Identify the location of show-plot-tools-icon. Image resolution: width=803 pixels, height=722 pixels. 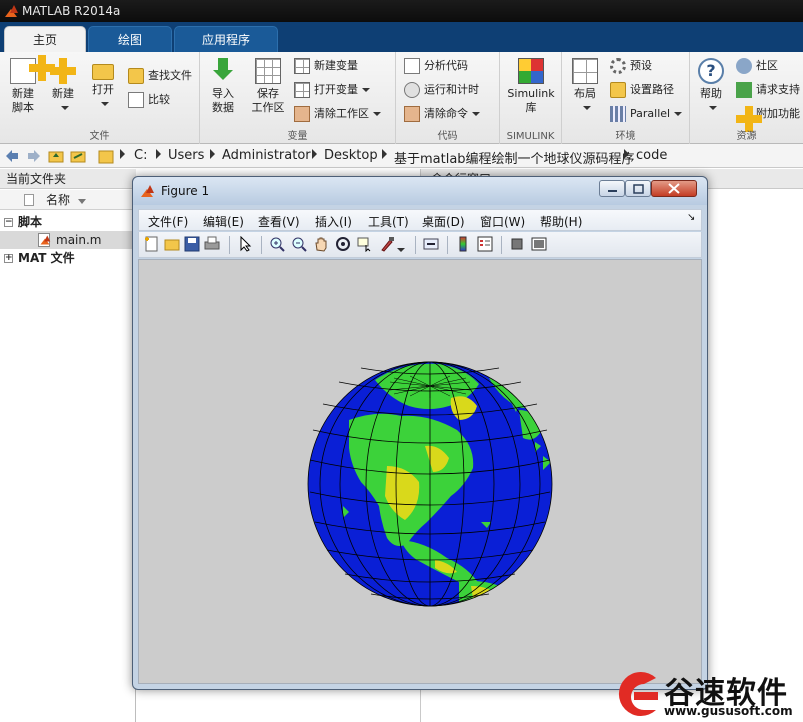
(539, 244).